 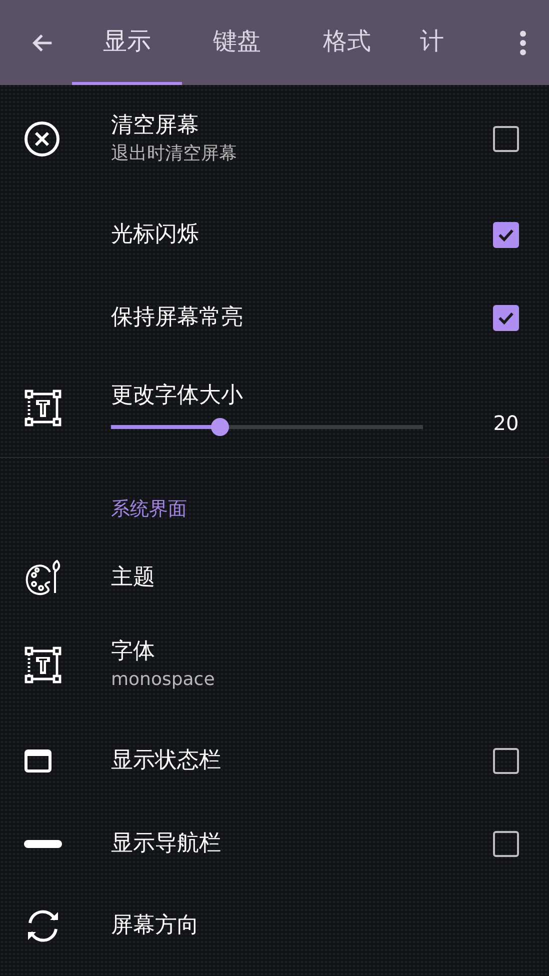 I want to click on setting-title: 更改字体大小, so click(x=177, y=396).